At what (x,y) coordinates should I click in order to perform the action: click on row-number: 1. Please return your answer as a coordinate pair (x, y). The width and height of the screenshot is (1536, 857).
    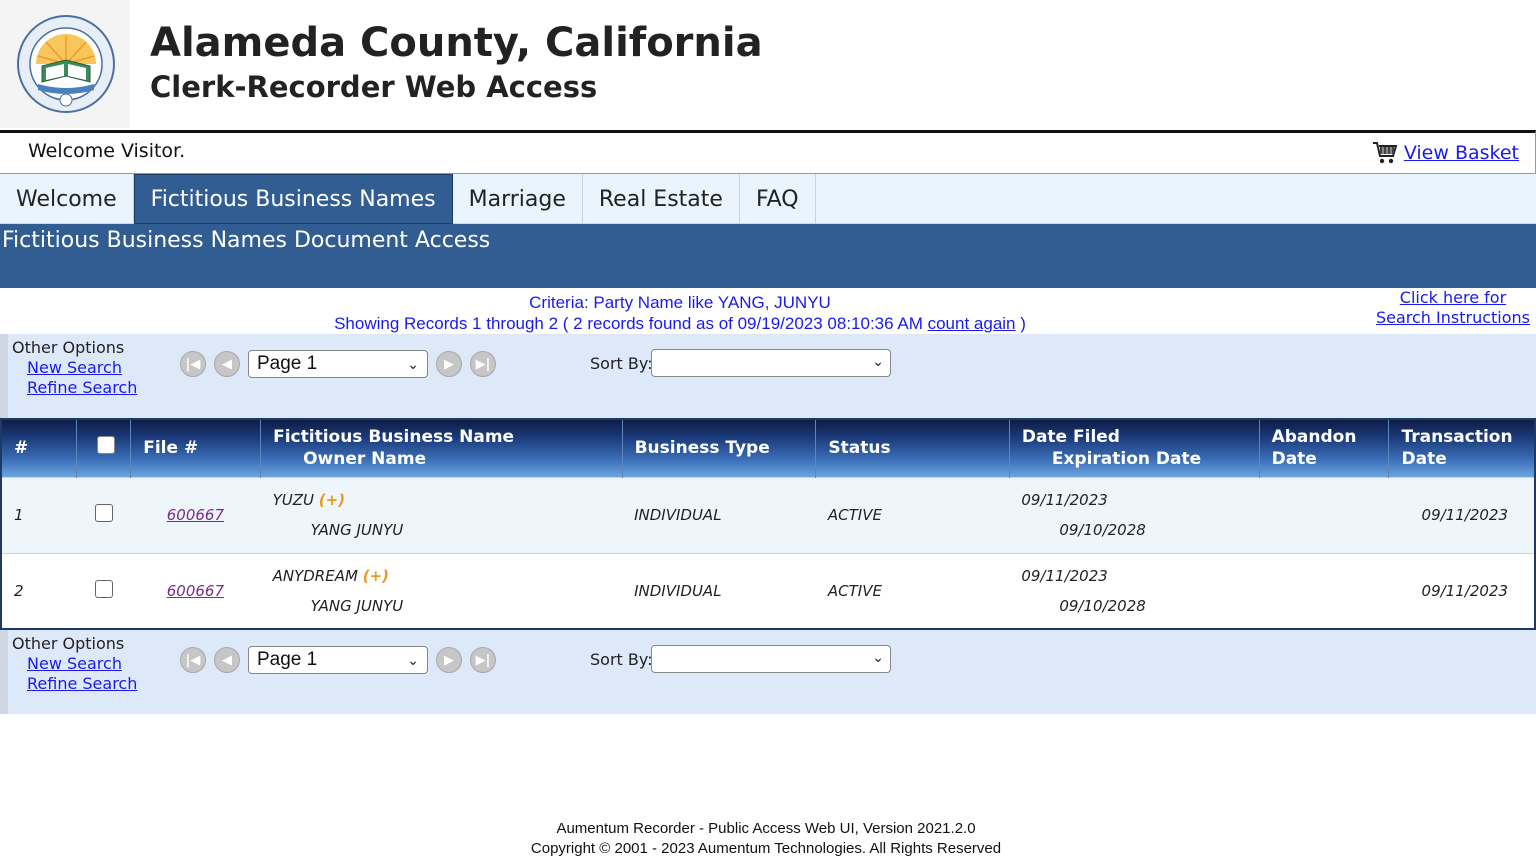
    Looking at the image, I should click on (39, 514).